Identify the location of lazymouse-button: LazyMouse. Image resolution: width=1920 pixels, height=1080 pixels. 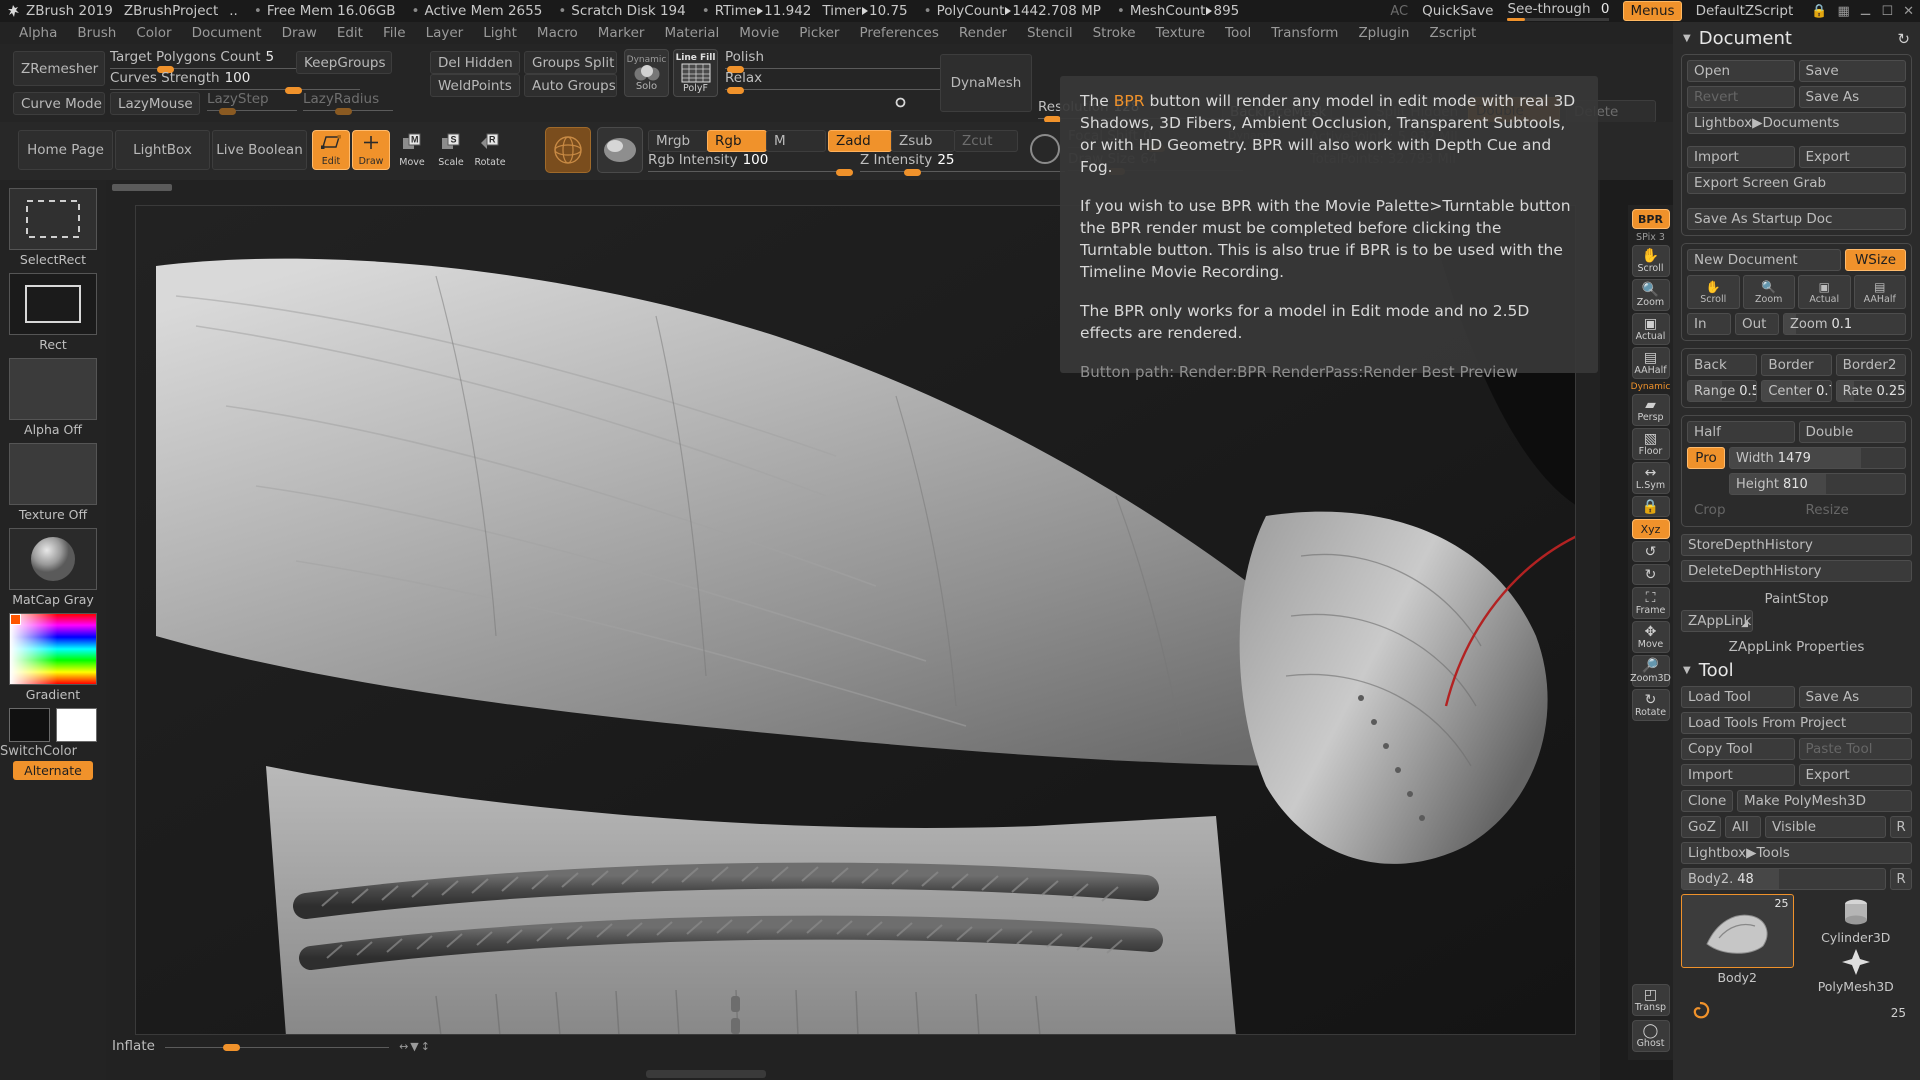
(155, 103).